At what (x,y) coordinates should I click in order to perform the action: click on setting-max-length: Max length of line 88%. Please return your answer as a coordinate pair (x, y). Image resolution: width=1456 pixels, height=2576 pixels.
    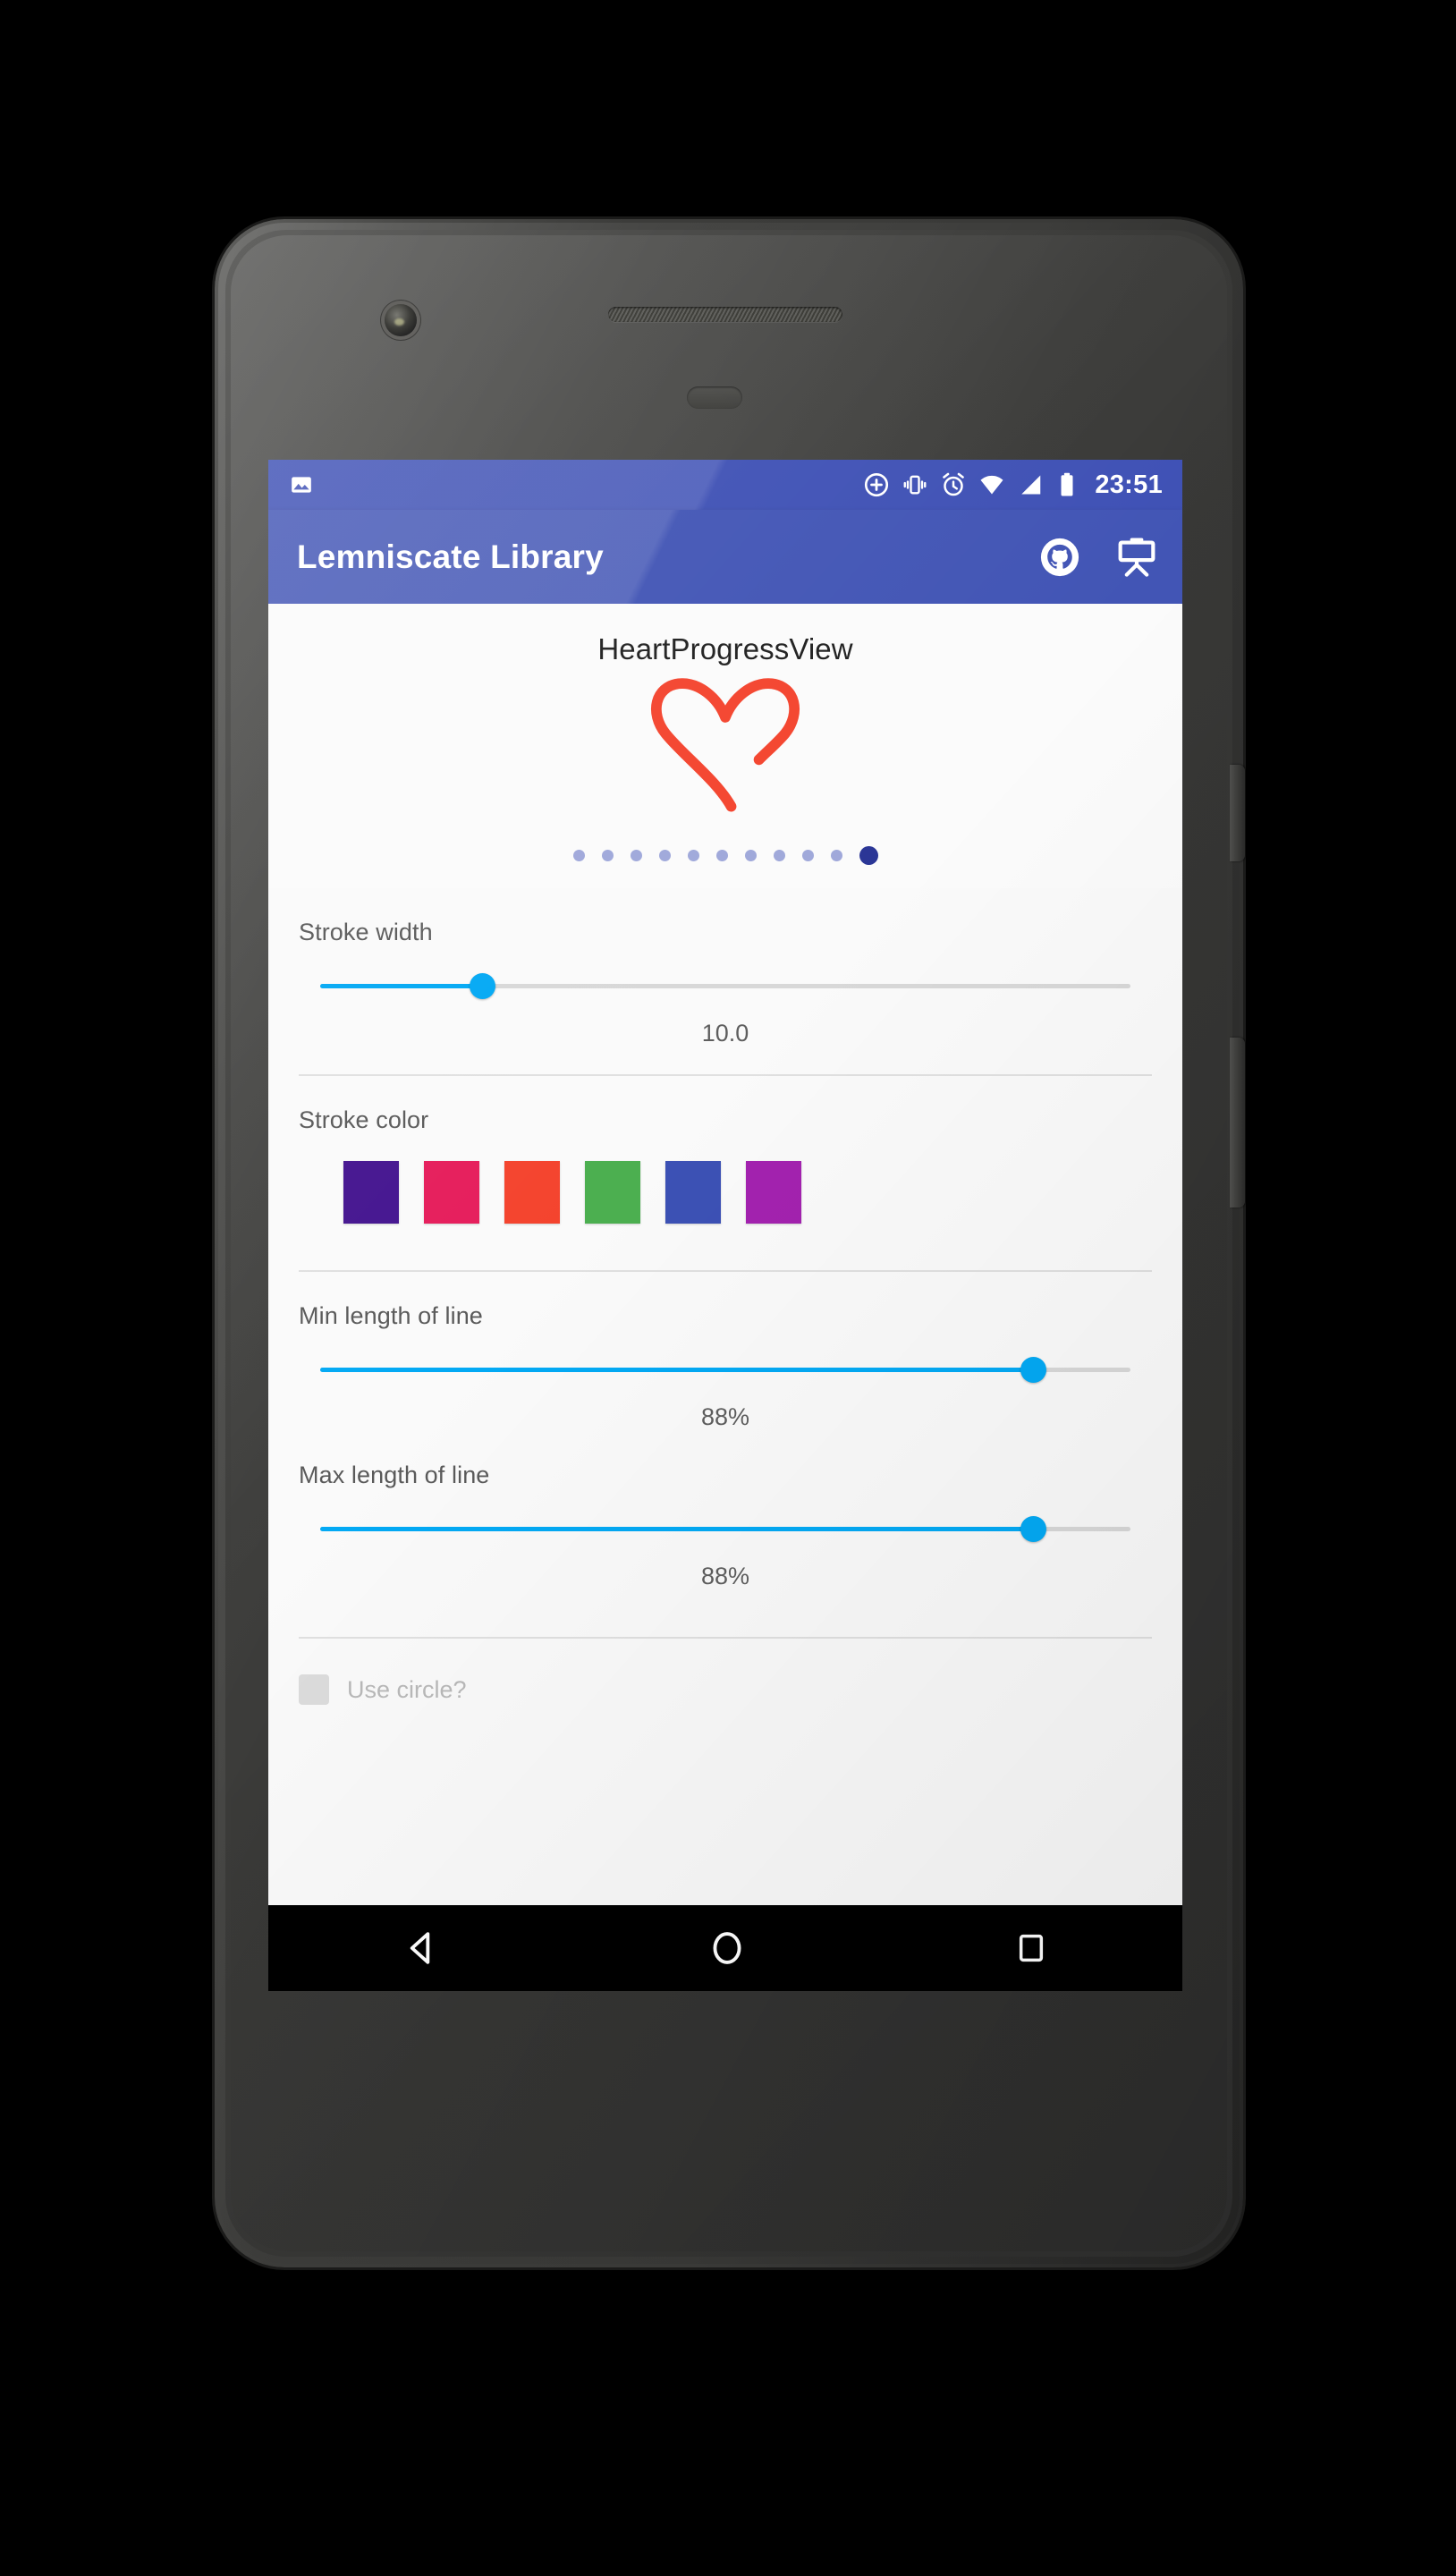
    Looking at the image, I should click on (725, 1510).